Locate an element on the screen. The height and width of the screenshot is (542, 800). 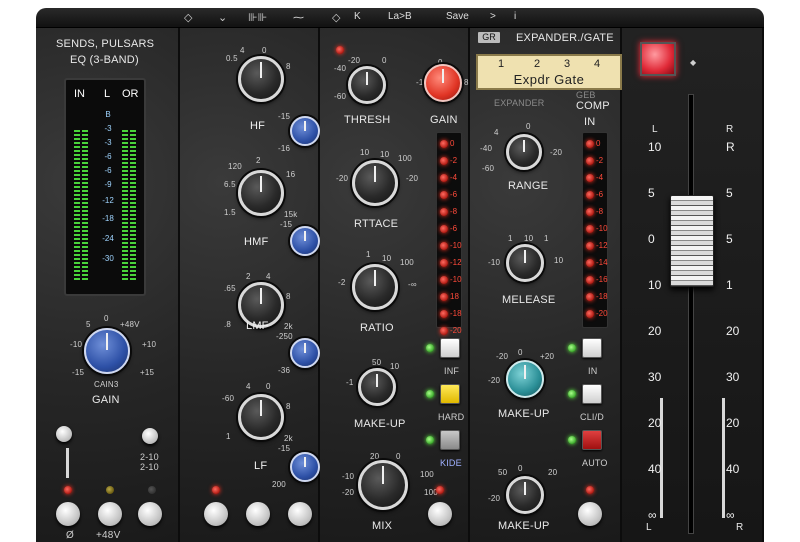
fader-scale-right-label: 40 is located at coordinates (733, 469).